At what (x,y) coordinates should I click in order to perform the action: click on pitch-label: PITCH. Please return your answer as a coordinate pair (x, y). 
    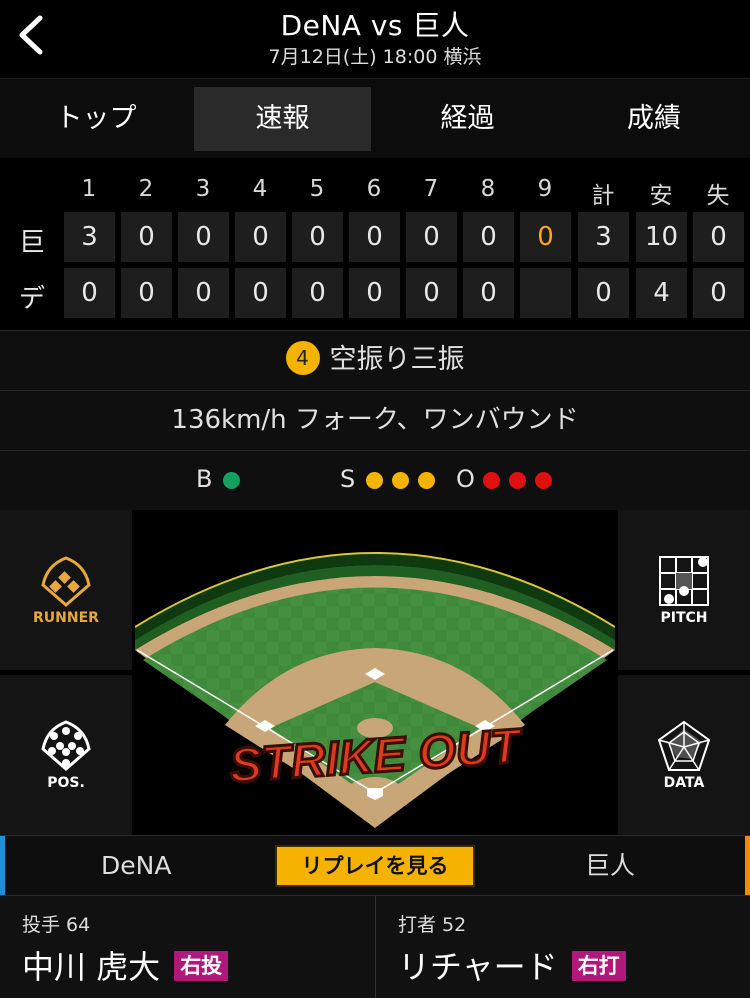
    Looking at the image, I should click on (684, 618).